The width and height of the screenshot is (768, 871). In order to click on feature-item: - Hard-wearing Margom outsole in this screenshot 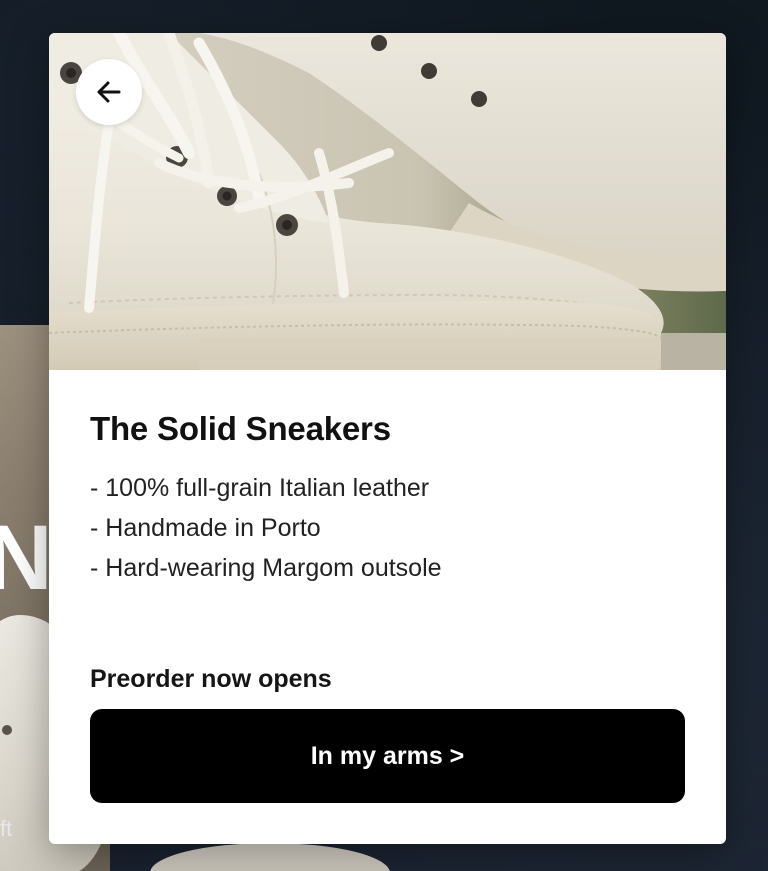, I will do `click(266, 568)`.